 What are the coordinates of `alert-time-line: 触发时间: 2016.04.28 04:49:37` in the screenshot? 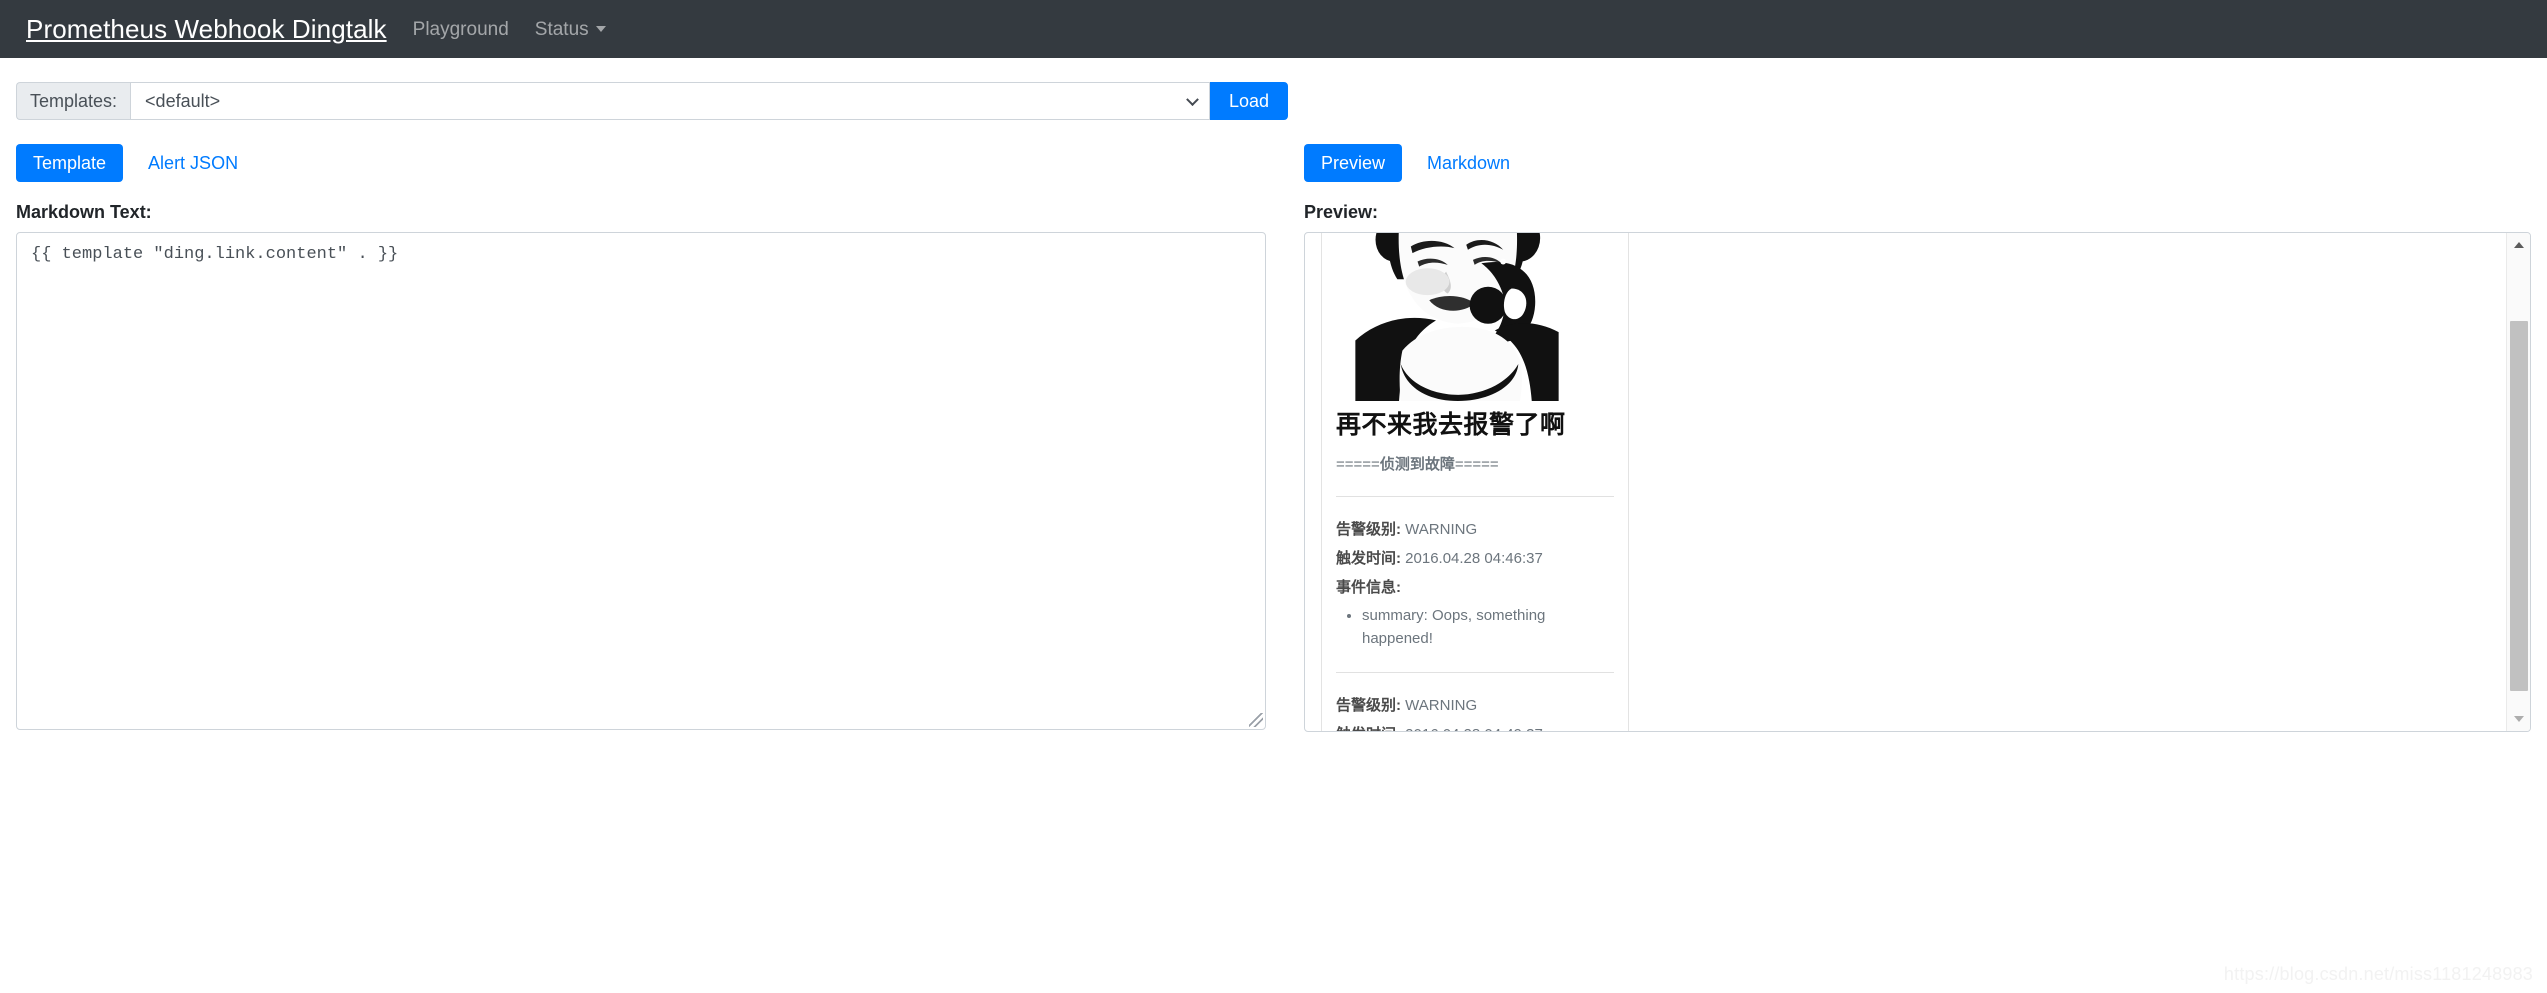 It's located at (1475, 727).